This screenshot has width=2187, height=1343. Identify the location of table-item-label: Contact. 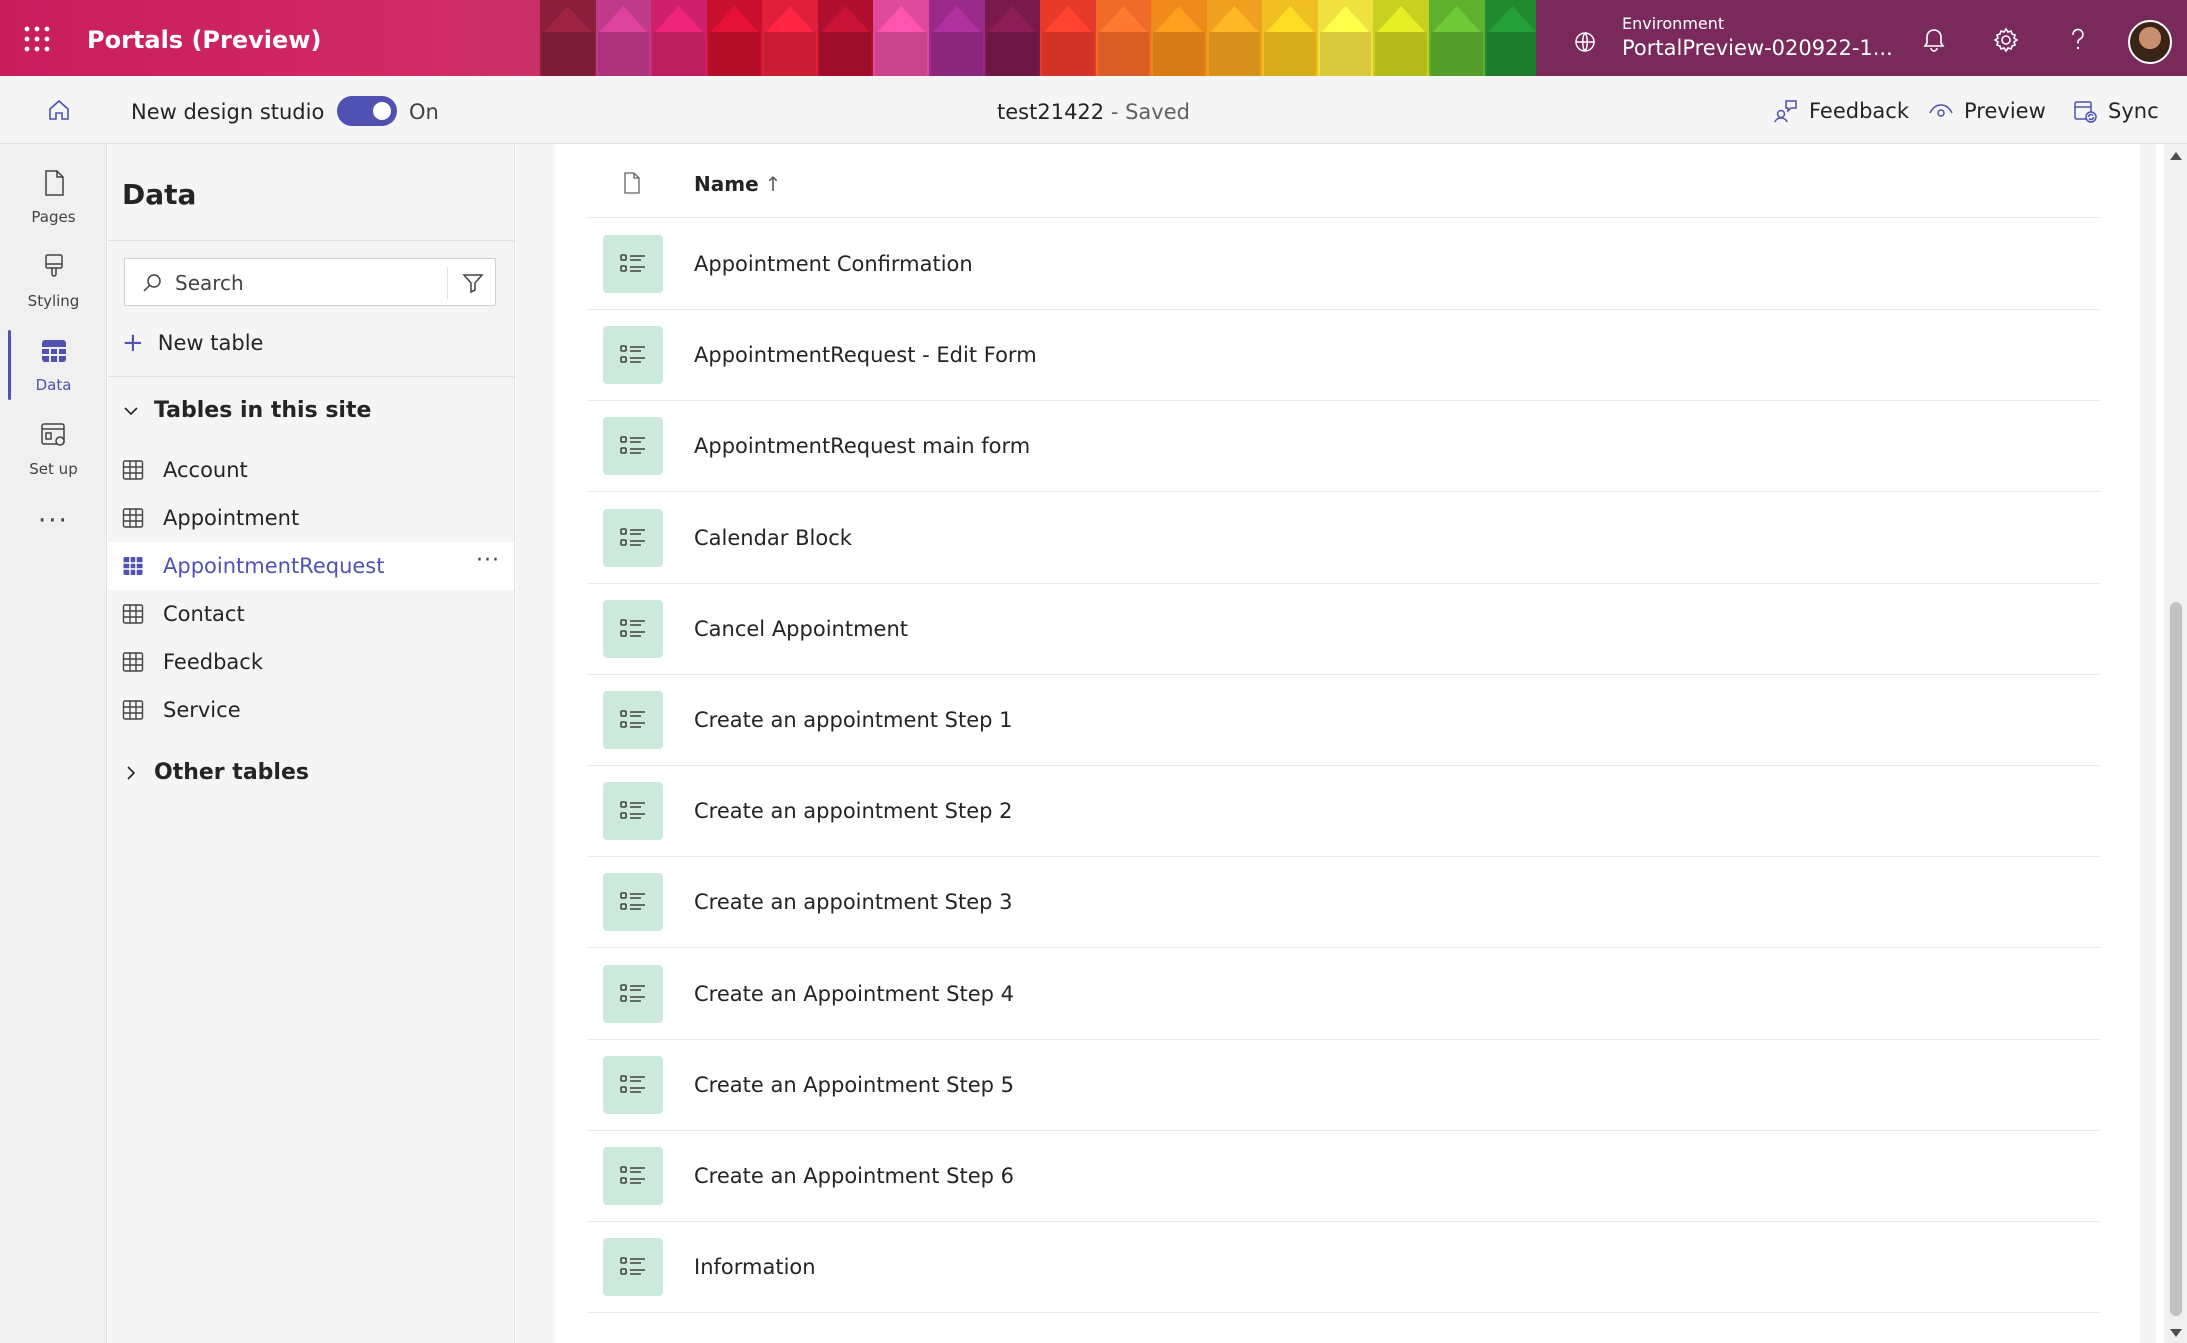
(204, 614).